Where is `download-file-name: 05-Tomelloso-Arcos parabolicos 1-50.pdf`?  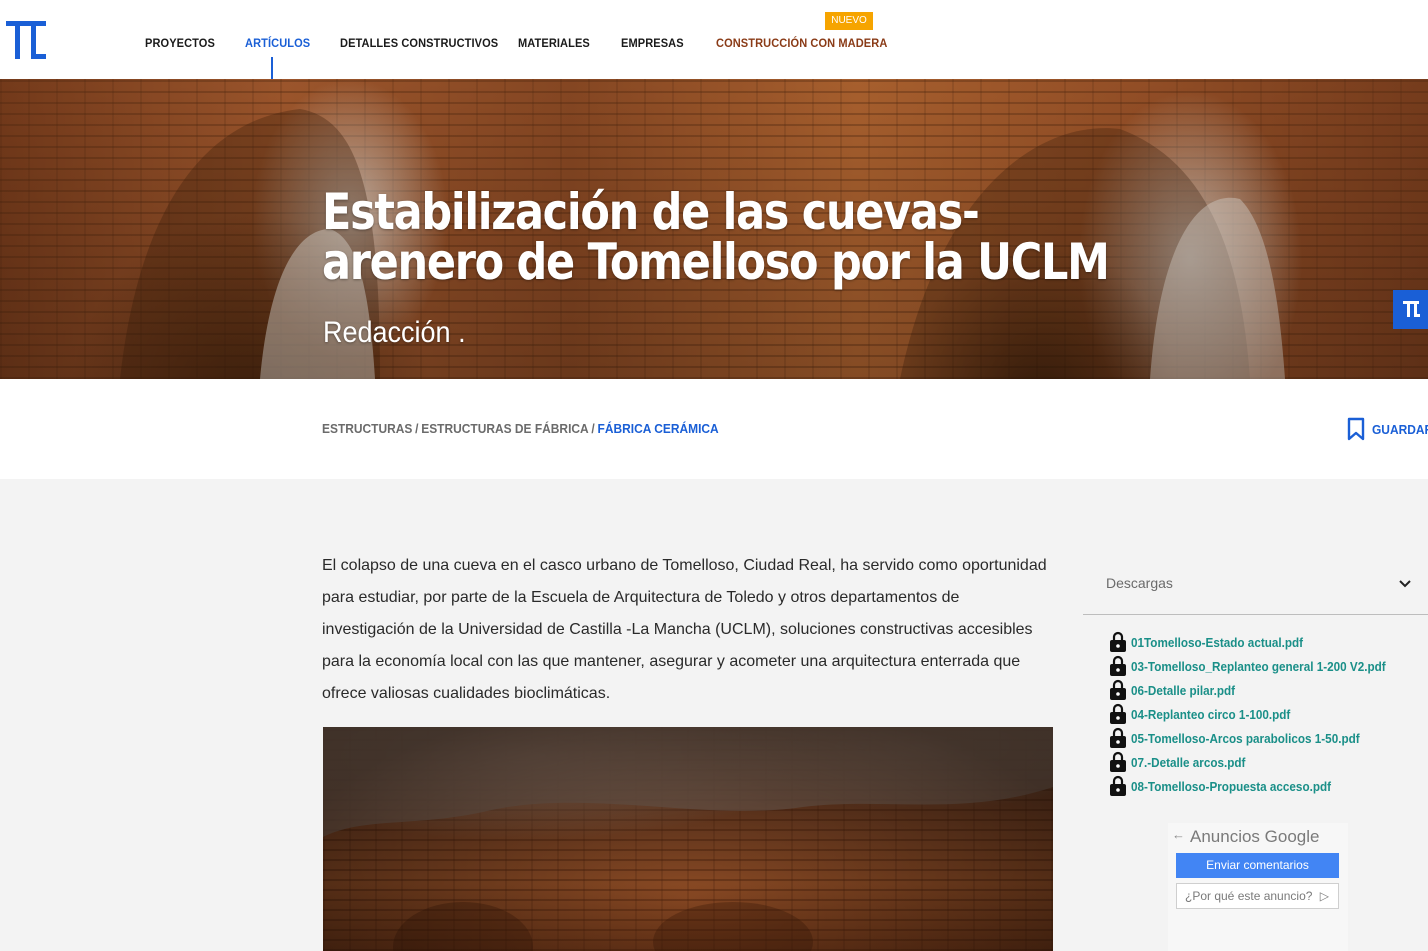
download-file-name: 05-Tomelloso-Arcos parabolicos 1-50.pdf is located at coordinates (1245, 738).